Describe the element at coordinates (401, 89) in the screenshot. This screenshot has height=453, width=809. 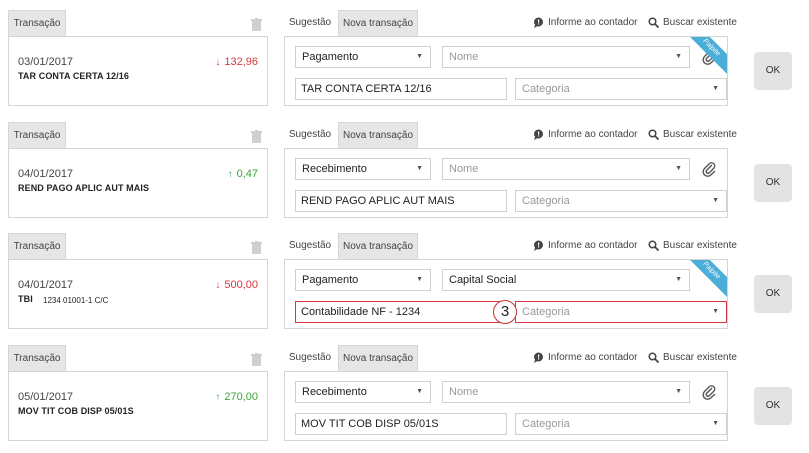
I see `description-input: TAR CONTA CERTA 12/16` at that location.